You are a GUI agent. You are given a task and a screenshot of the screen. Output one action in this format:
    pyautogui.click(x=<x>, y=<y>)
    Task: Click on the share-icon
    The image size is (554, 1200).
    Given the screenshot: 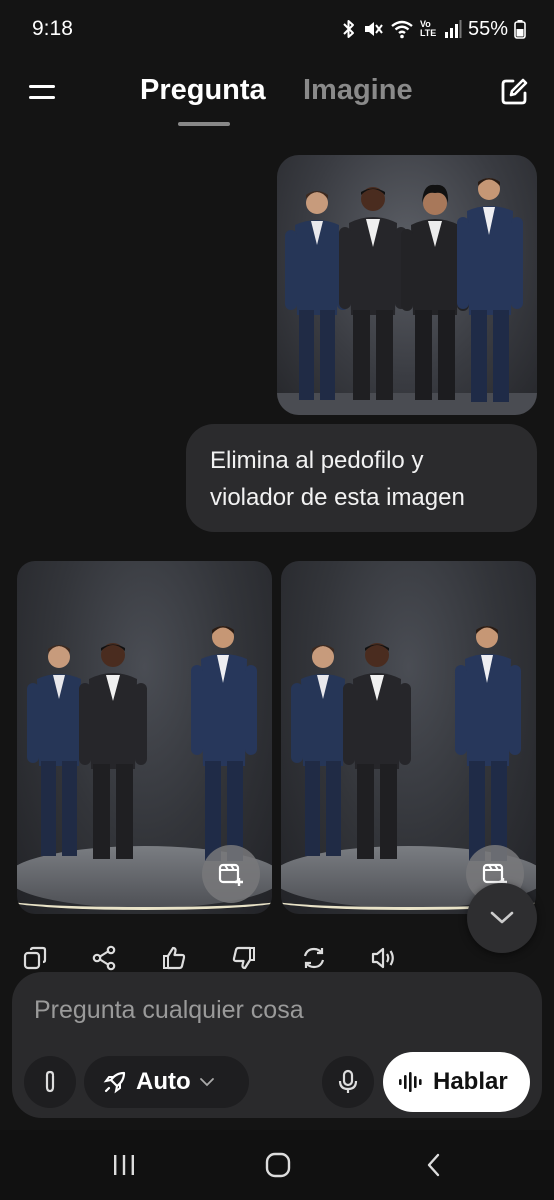 What is the action you would take?
    pyautogui.click(x=104, y=958)
    